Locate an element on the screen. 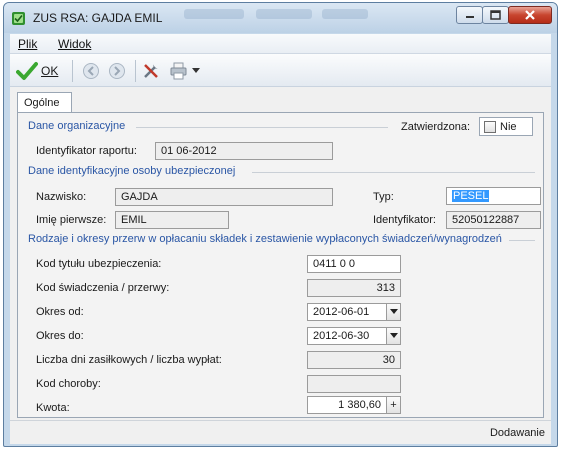  back-button is located at coordinates (92, 71).